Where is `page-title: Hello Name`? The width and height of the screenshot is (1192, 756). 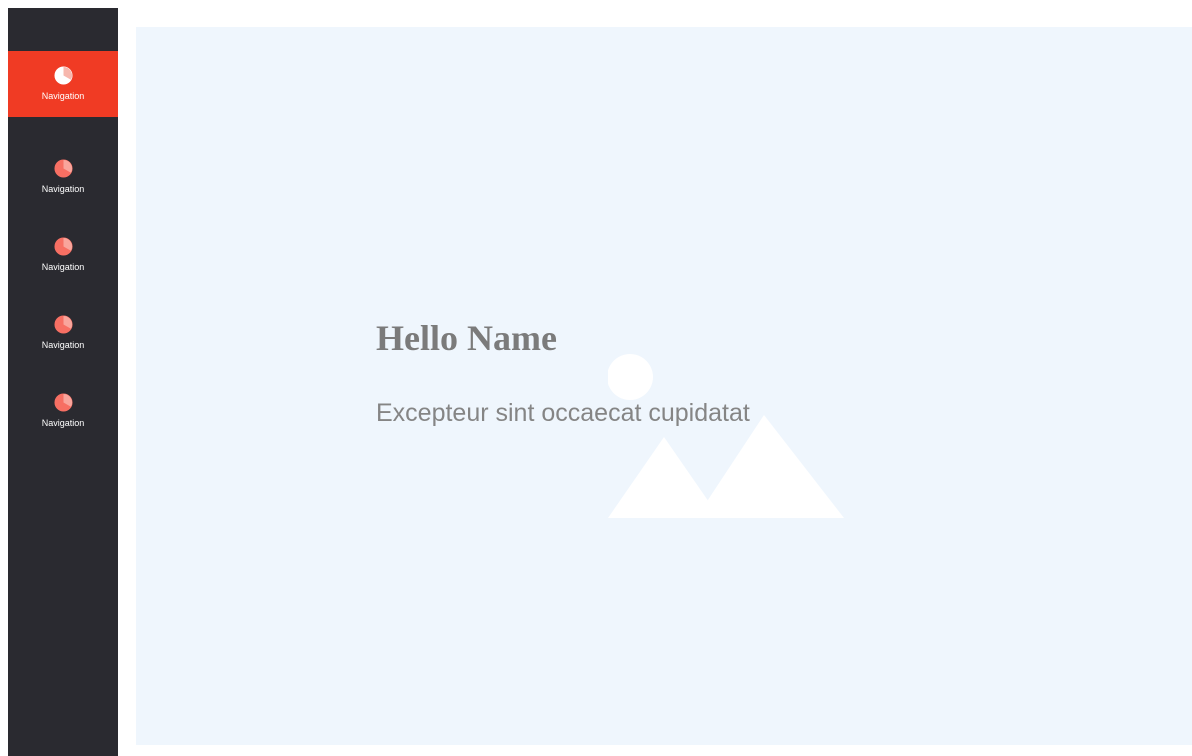 page-title: Hello Name is located at coordinates (466, 338).